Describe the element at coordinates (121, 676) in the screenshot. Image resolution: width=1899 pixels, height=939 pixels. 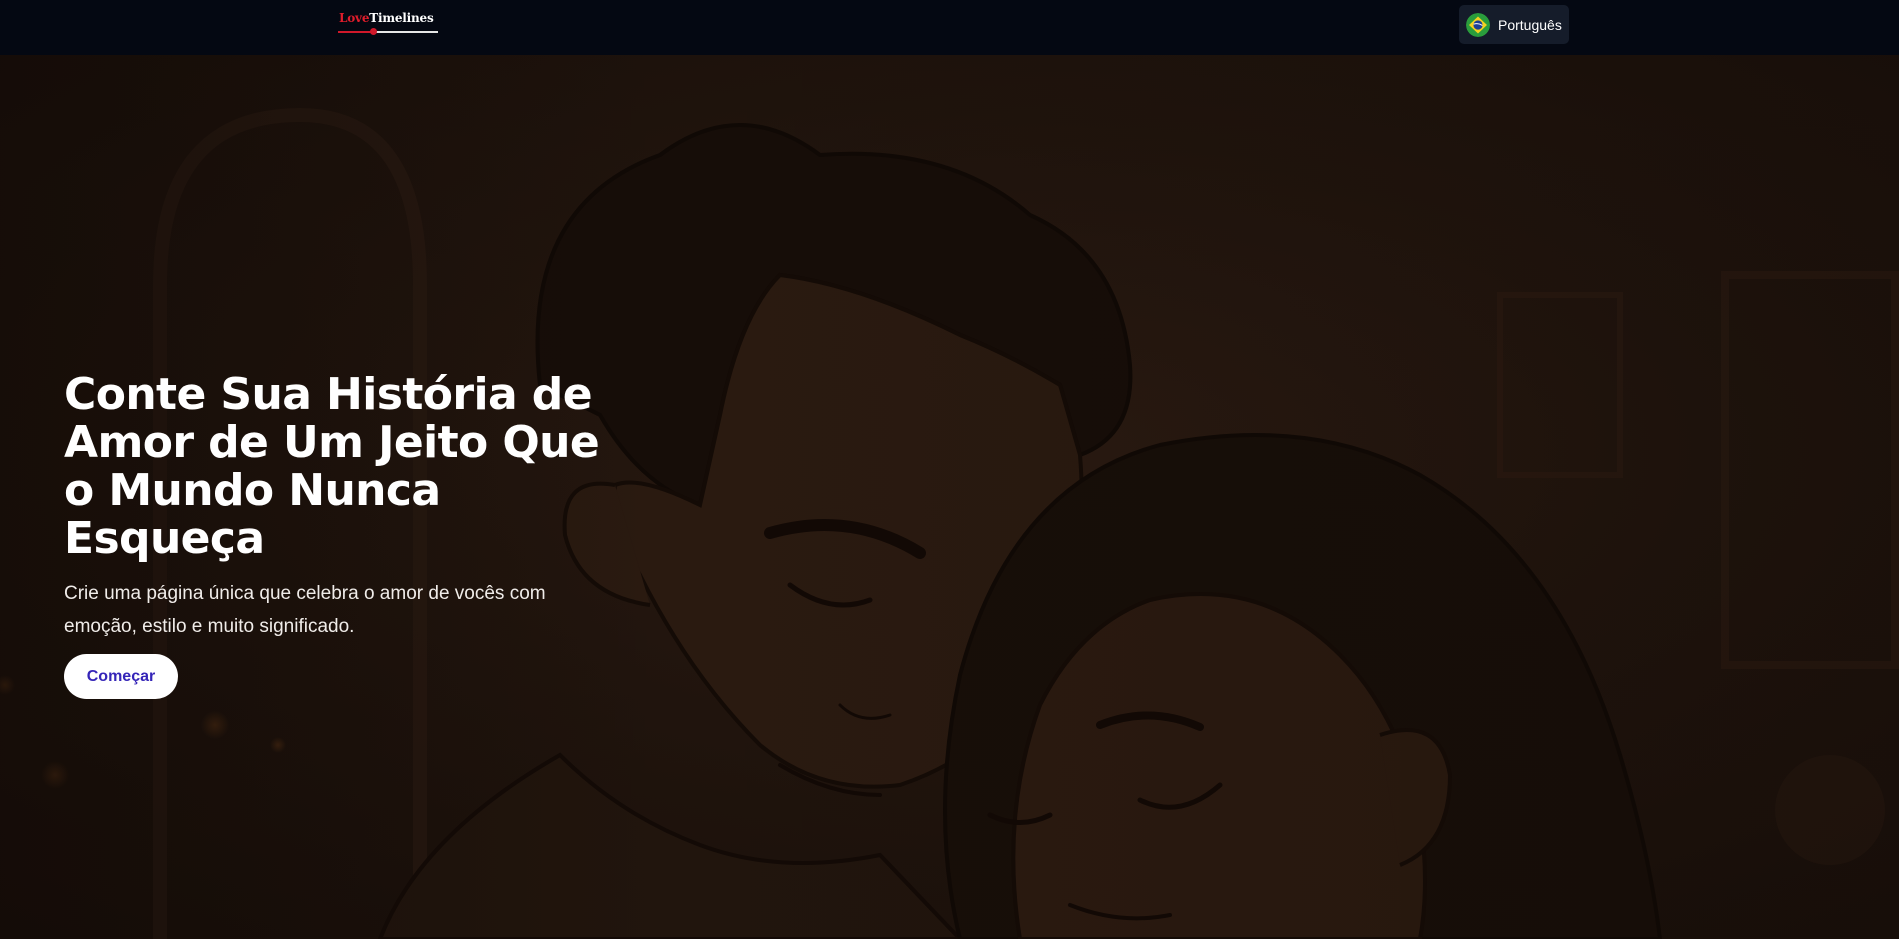
I see `get-started-button: Começar` at that location.